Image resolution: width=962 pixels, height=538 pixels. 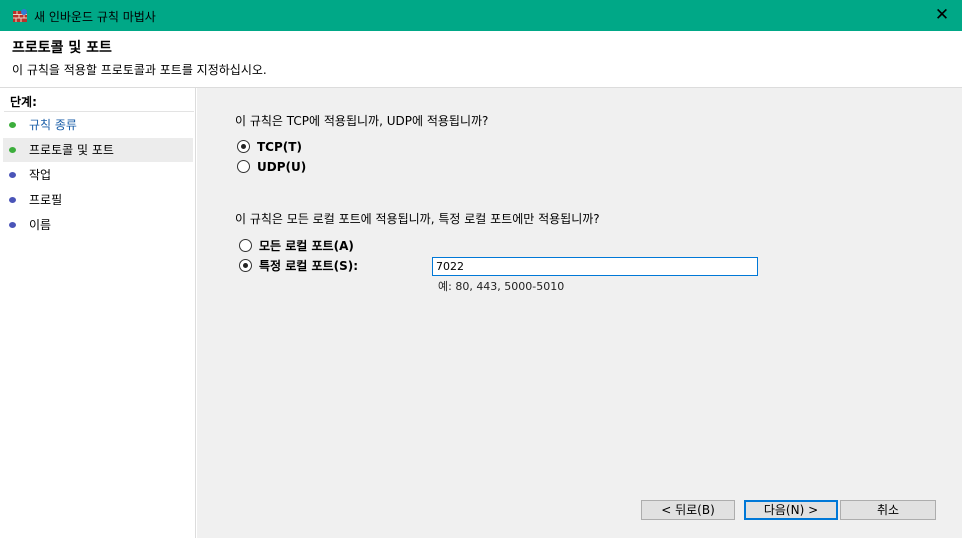 What do you see at coordinates (417, 219) in the screenshot?
I see `port-question: 이 규칙은 모든 로컬 포트에 적용됩니까, 특정 로컬 포트에만 적용됩니까?` at bounding box center [417, 219].